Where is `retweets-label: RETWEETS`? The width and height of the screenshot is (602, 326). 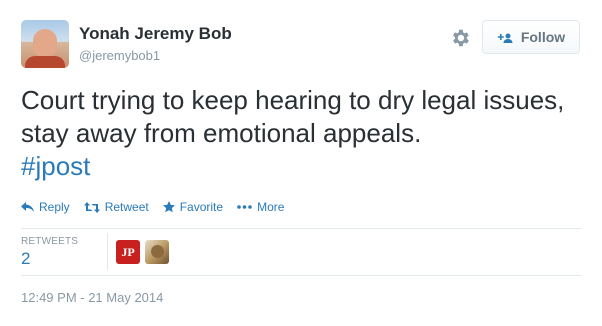 retweets-label: RETWEETS is located at coordinates (50, 241).